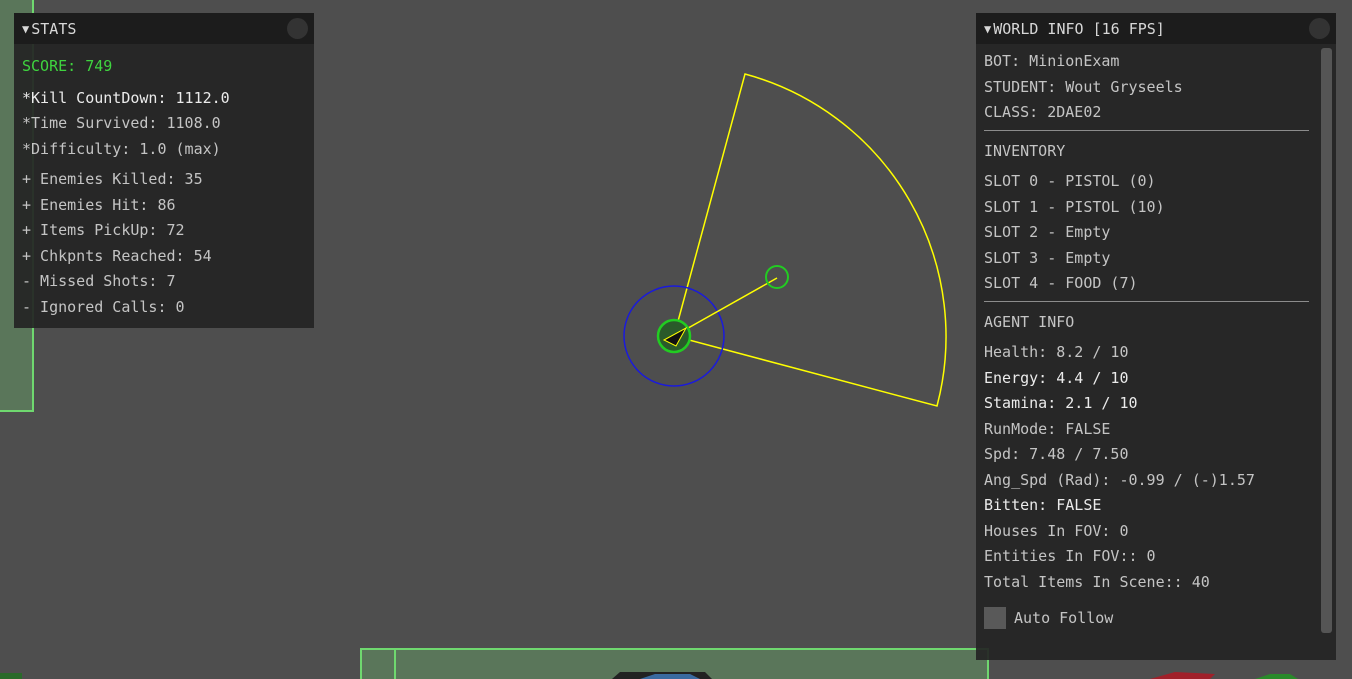  I want to click on agent-health: Health: 8.2 / 10, so click(1056, 352).